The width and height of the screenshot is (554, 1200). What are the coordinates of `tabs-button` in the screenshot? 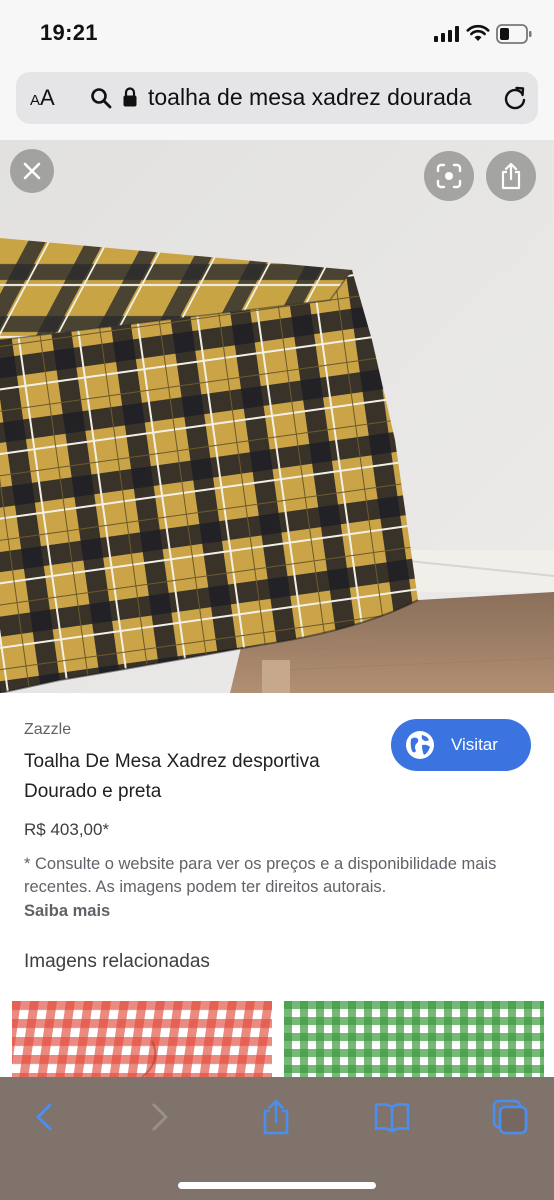 It's located at (510, 1117).